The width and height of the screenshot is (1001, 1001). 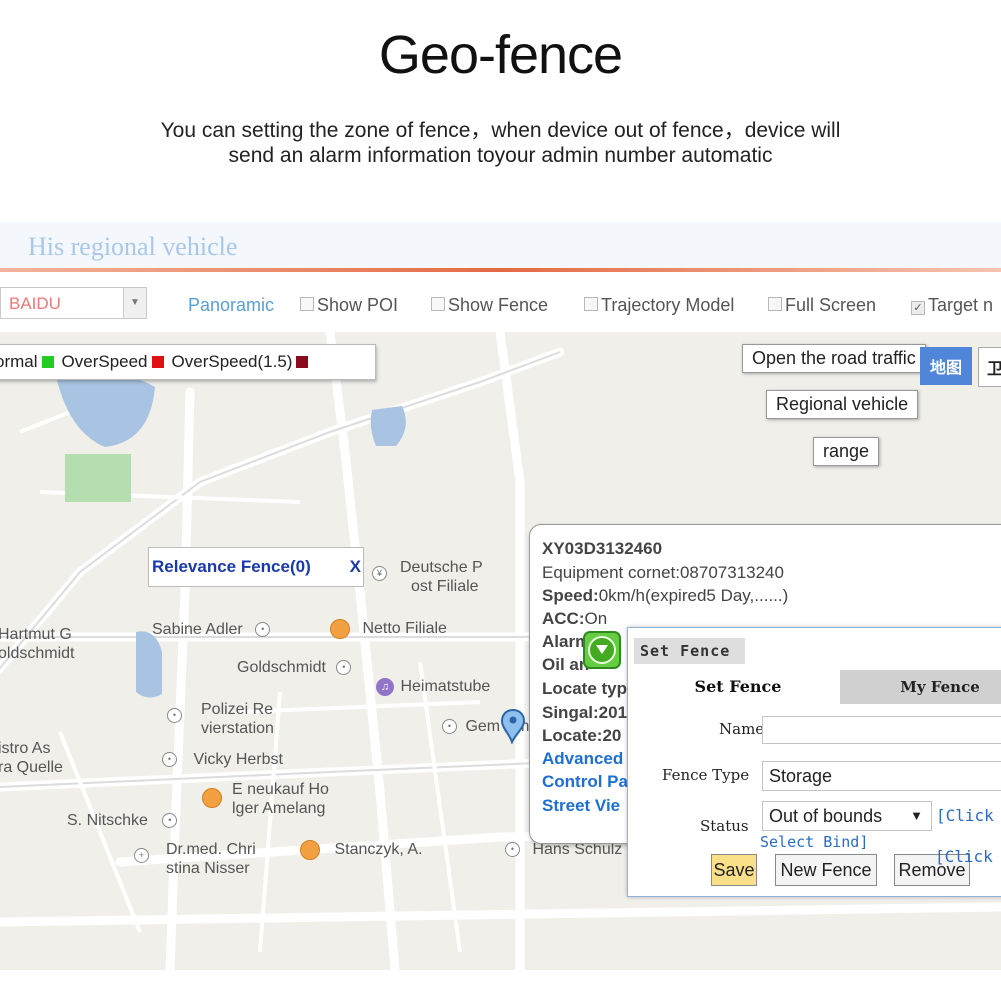 I want to click on poi-netto-label: Netto Filiale, so click(x=404, y=629).